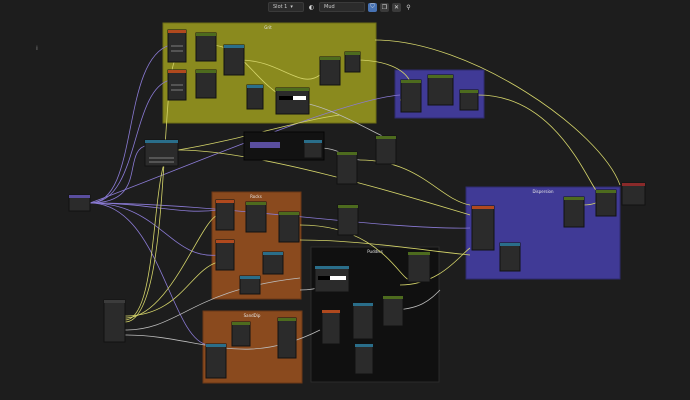  I want to click on node-rocks-out, so click(250, 285).